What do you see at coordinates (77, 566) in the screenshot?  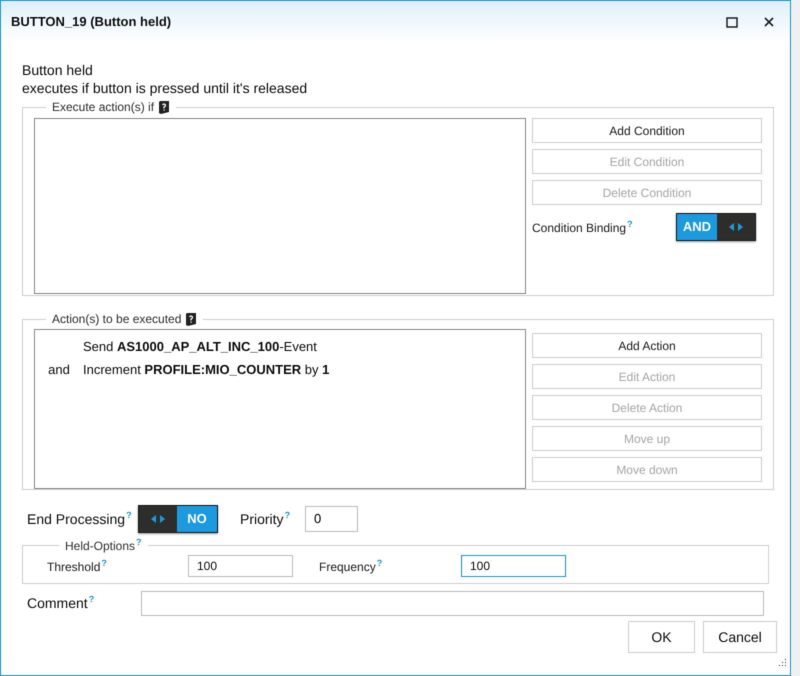 I see `field-label: Threshold$^{?}$` at bounding box center [77, 566].